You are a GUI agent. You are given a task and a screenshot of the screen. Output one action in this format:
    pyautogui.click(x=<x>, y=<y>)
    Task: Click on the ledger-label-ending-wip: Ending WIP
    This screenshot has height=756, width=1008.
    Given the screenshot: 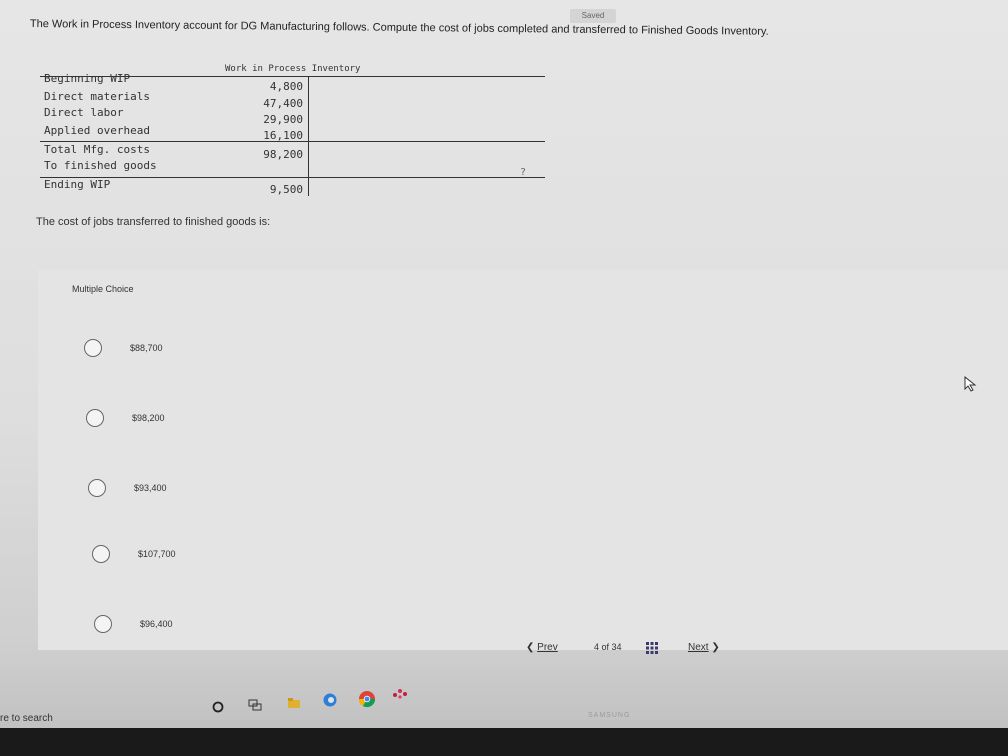 What is the action you would take?
    pyautogui.click(x=77, y=184)
    